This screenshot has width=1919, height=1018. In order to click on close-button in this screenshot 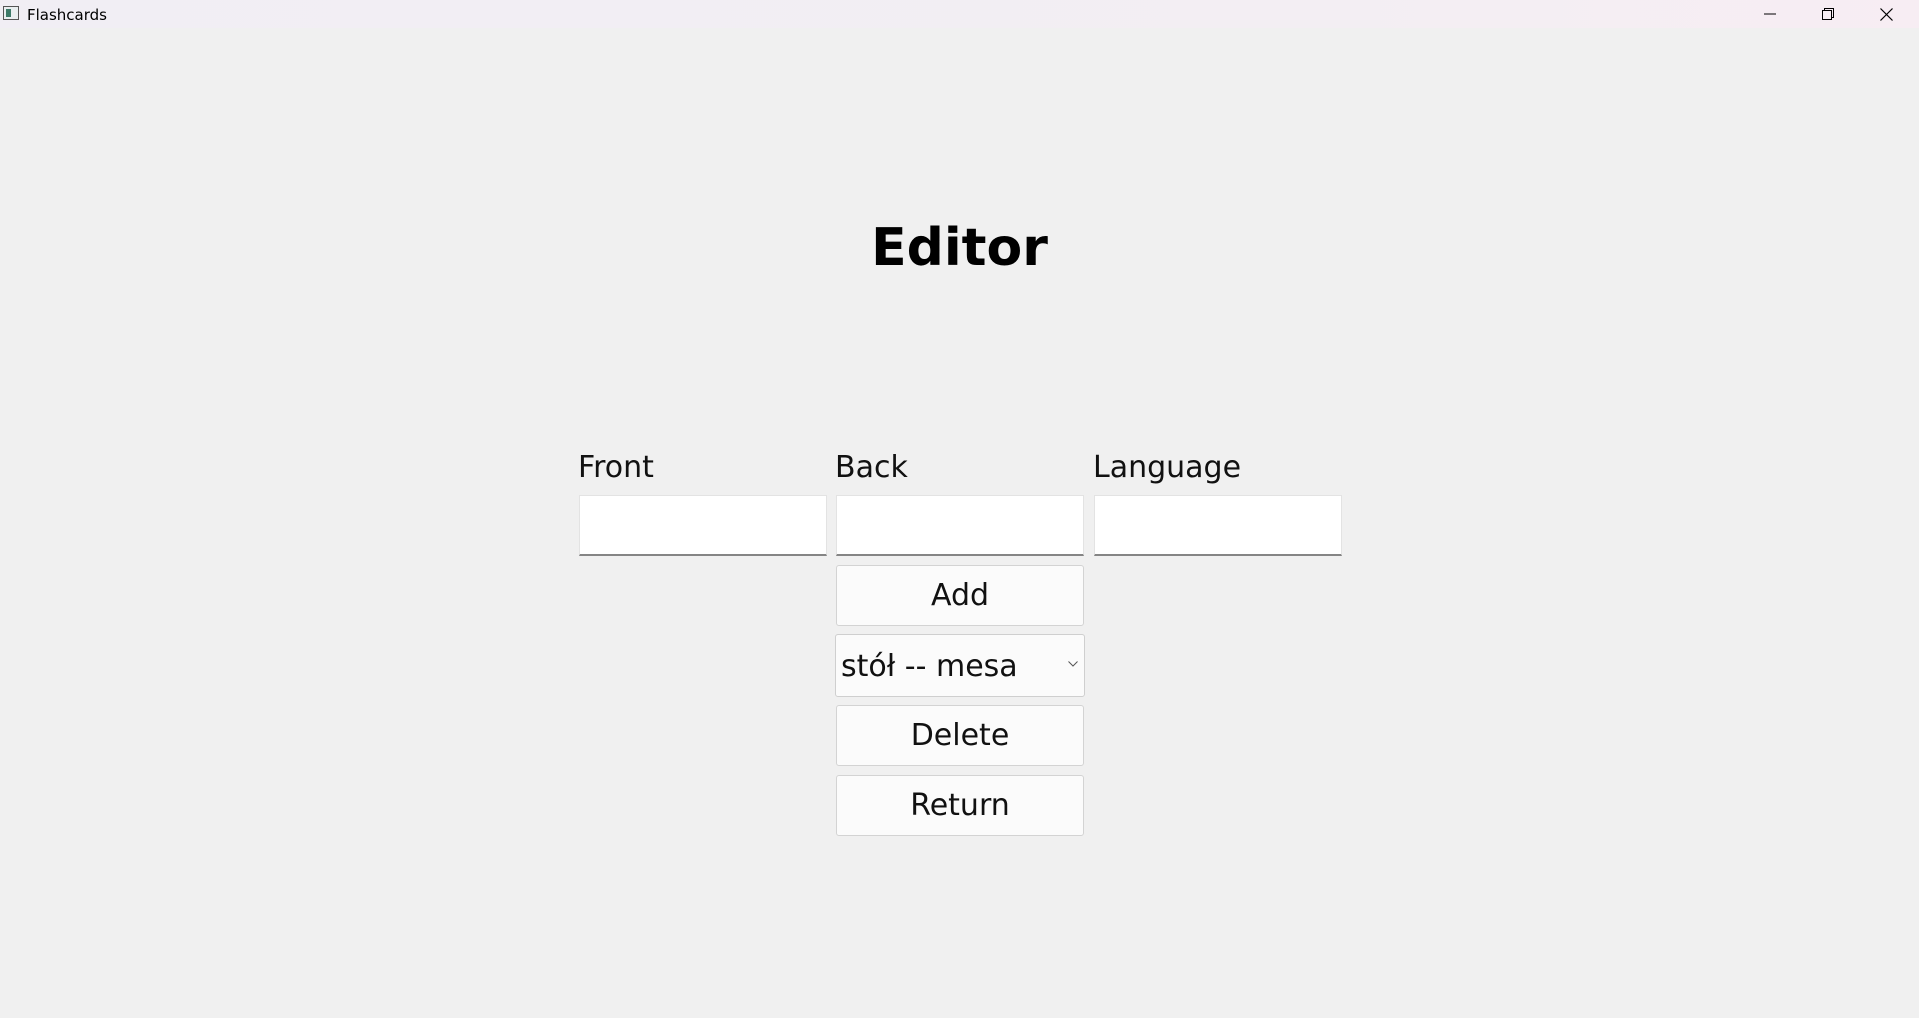, I will do `click(1886, 14)`.